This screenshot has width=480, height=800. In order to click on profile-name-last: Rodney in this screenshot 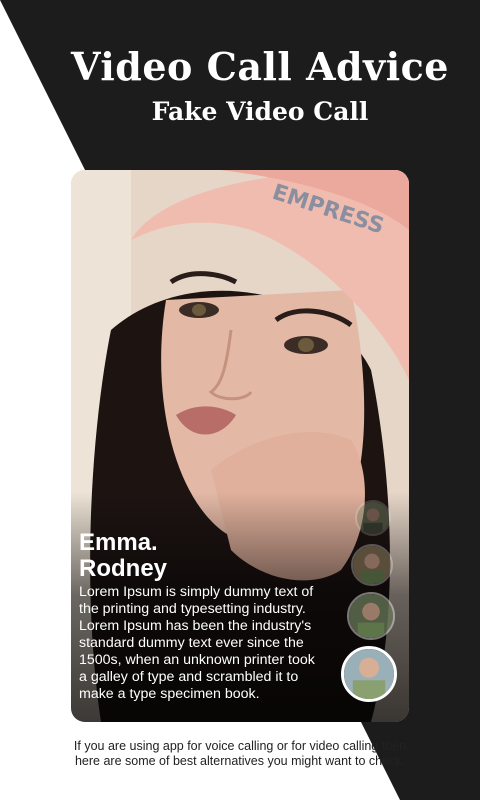, I will do `click(123, 568)`.